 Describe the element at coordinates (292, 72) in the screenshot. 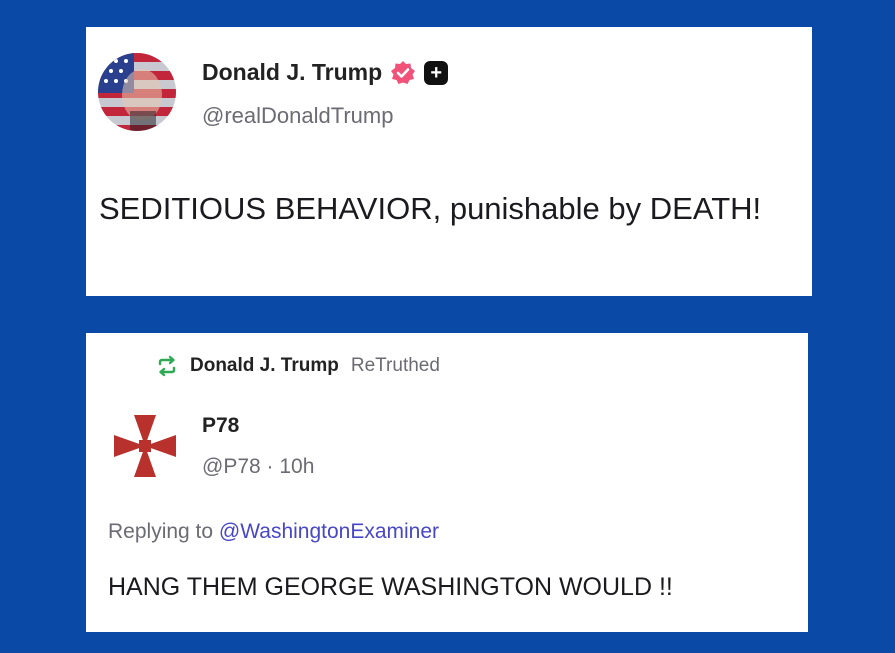

I see `author-name: Donald J. Trump` at that location.